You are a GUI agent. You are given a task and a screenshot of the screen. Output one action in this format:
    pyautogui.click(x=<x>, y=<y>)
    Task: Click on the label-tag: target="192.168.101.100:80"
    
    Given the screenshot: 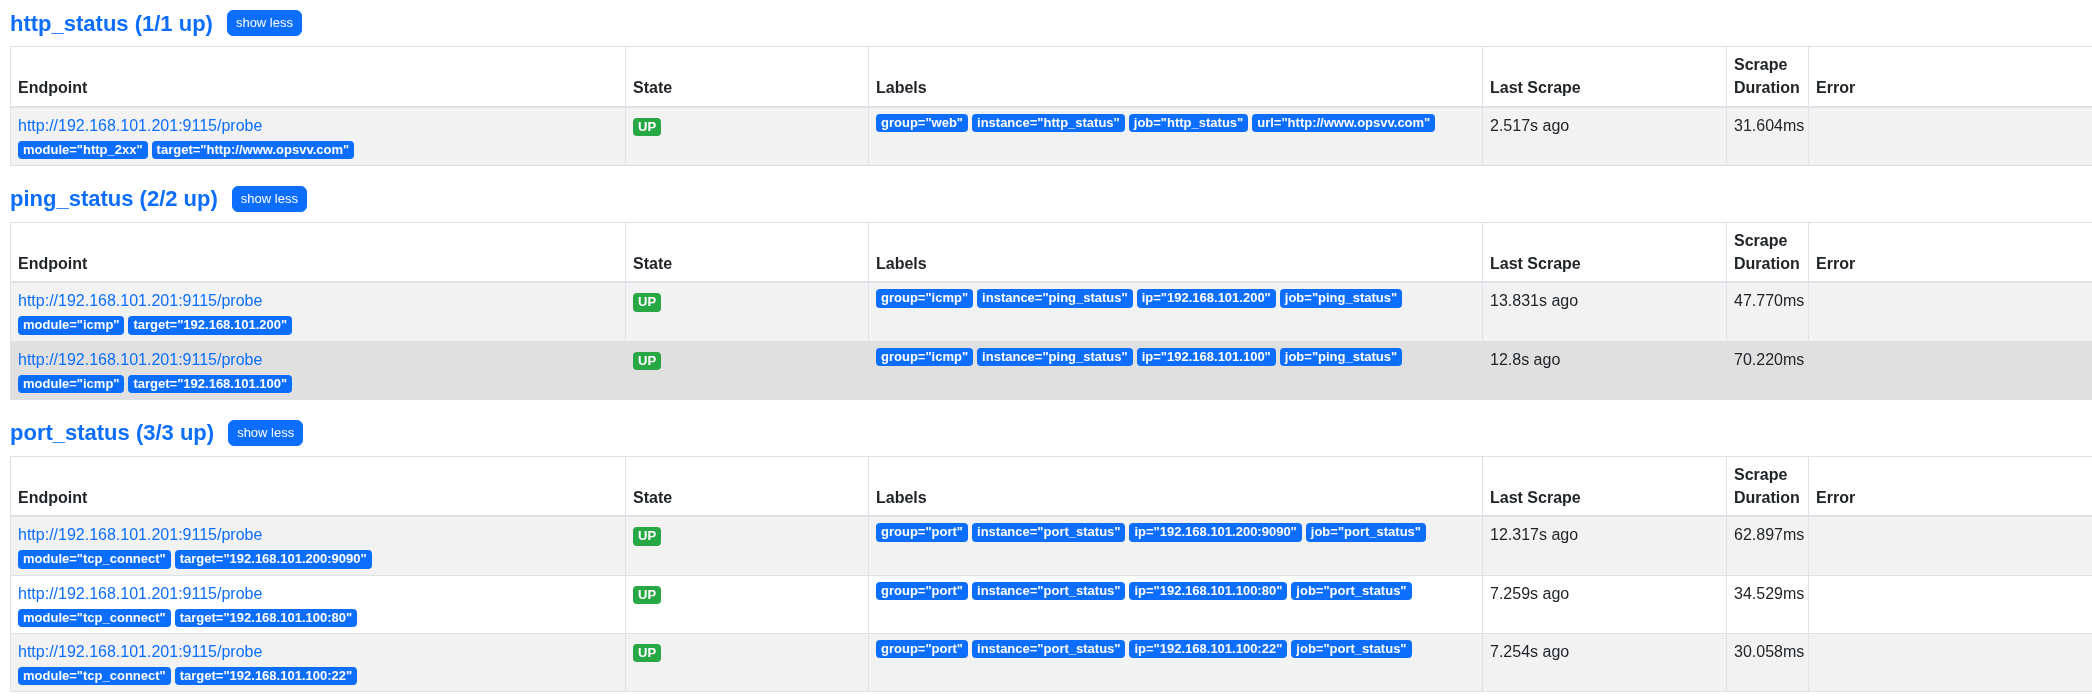 What is the action you would take?
    pyautogui.click(x=266, y=617)
    